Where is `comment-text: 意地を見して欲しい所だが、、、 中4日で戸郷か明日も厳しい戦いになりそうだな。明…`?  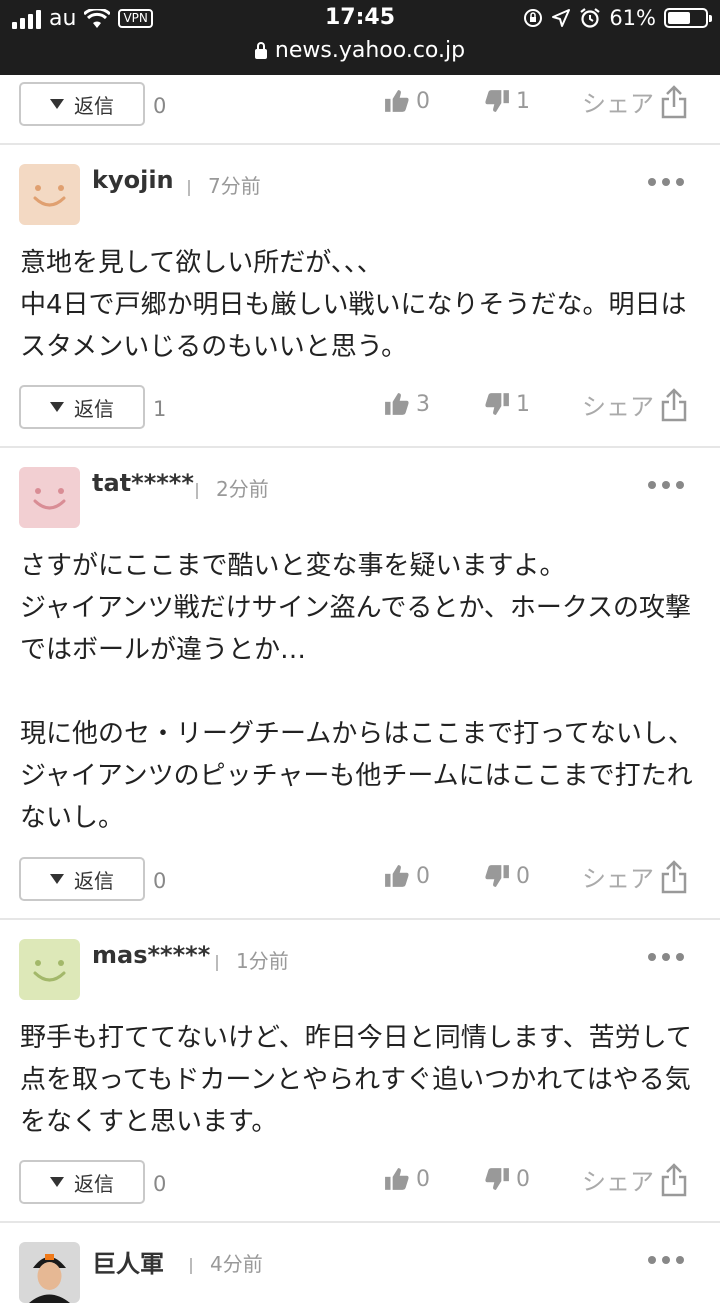
comment-text: 意地を見して欲しい所だが、、、 中4日で戸郷か明日も厳しい戦いになりそうだな。明… is located at coordinates (360, 305).